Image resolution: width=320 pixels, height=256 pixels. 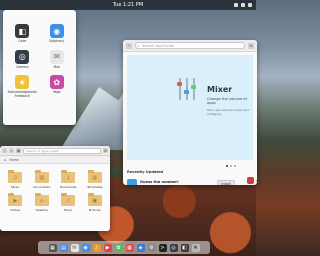 I want to click on folder-icon: ↓, so click(x=68, y=176).